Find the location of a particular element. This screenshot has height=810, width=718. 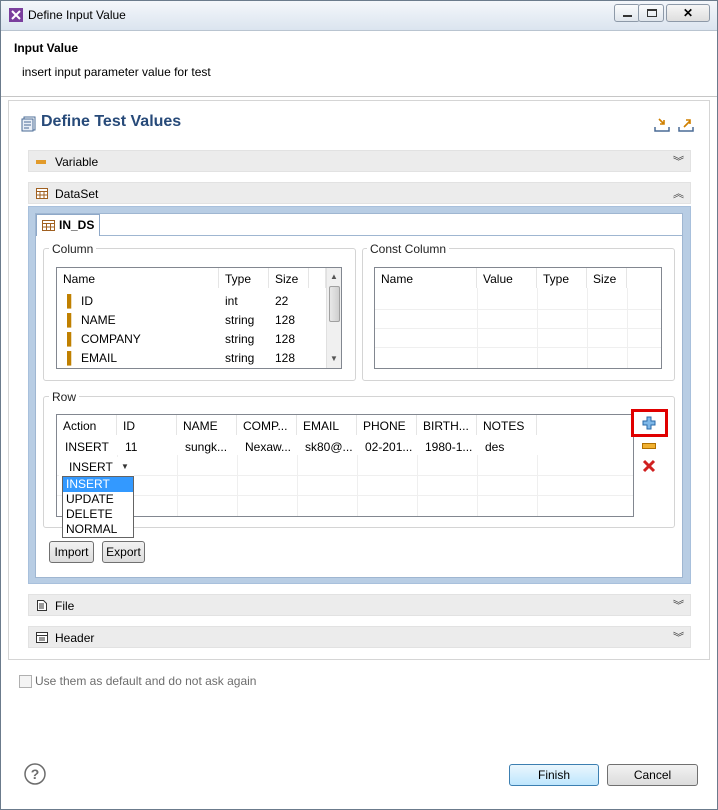

app-icon is located at coordinates (16, 15).